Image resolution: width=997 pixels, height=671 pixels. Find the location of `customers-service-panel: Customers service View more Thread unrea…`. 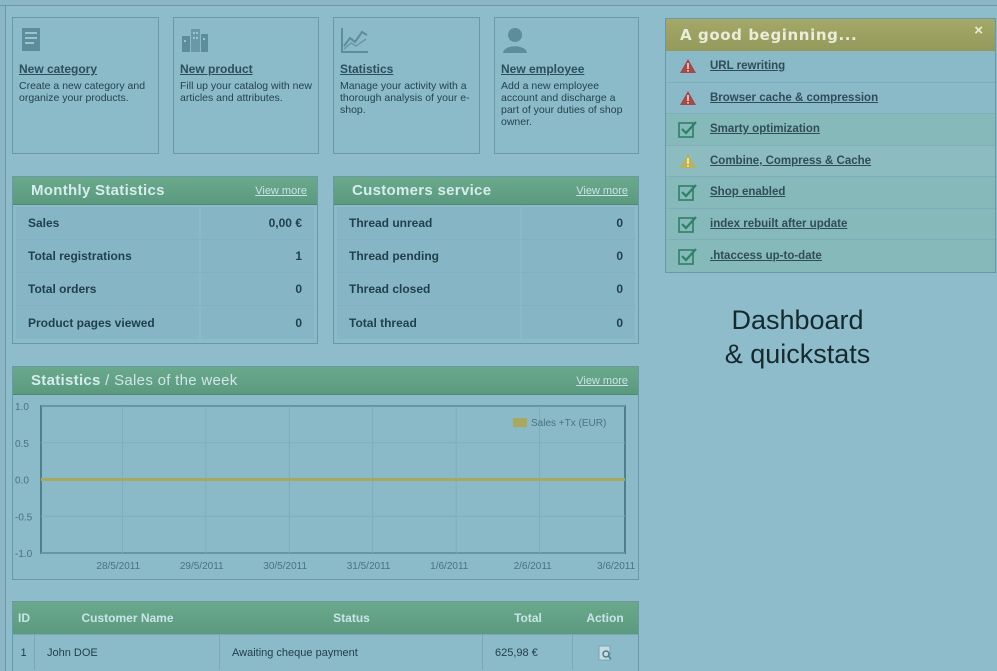

customers-service-panel: Customers service View more Thread unrea… is located at coordinates (486, 260).